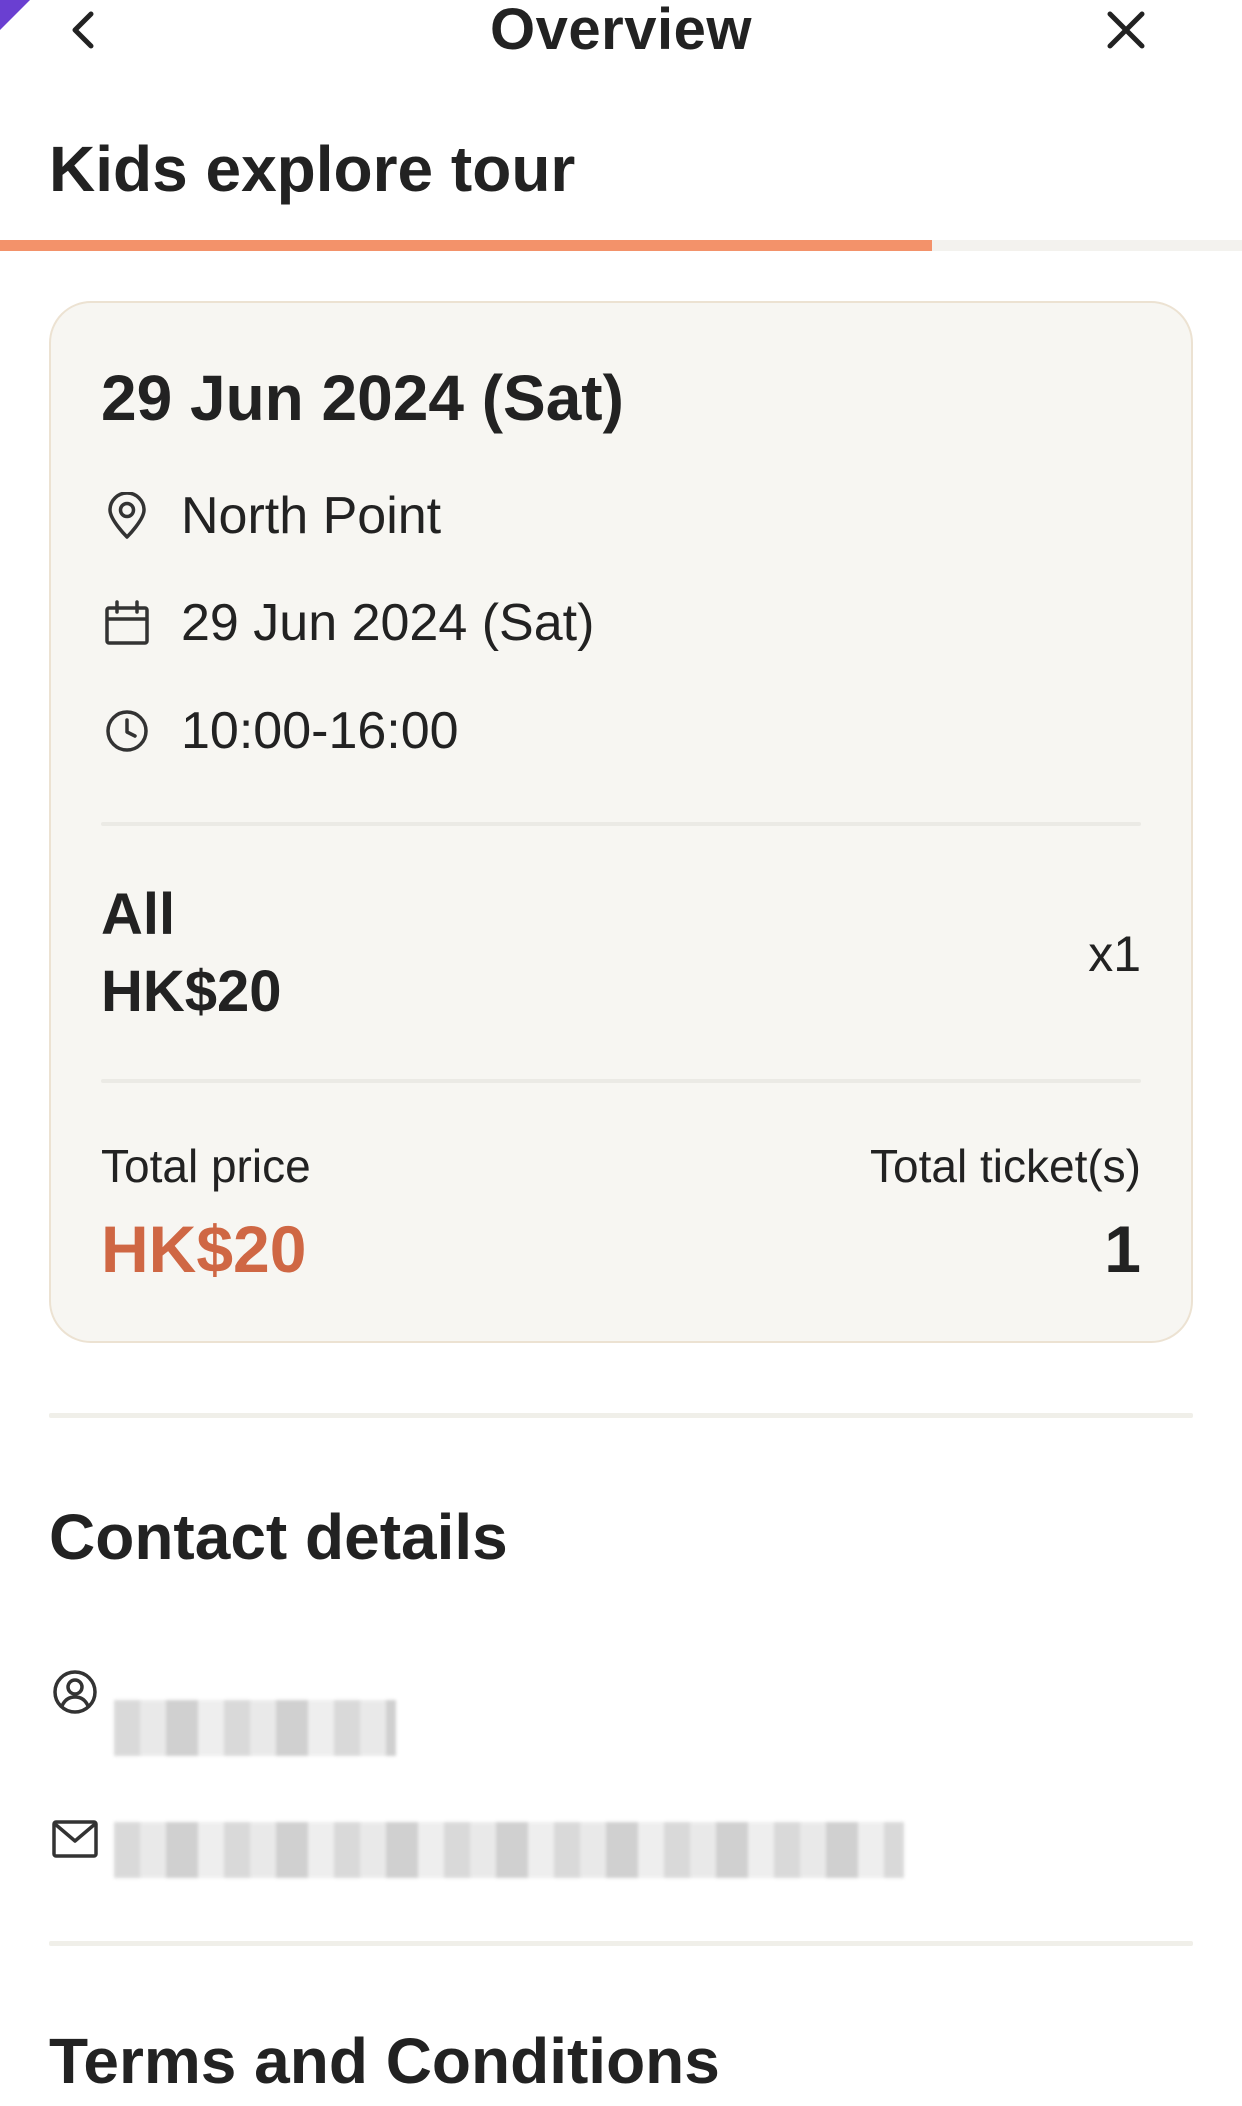  What do you see at coordinates (621, 31) in the screenshot?
I see `page-title: Overview` at bounding box center [621, 31].